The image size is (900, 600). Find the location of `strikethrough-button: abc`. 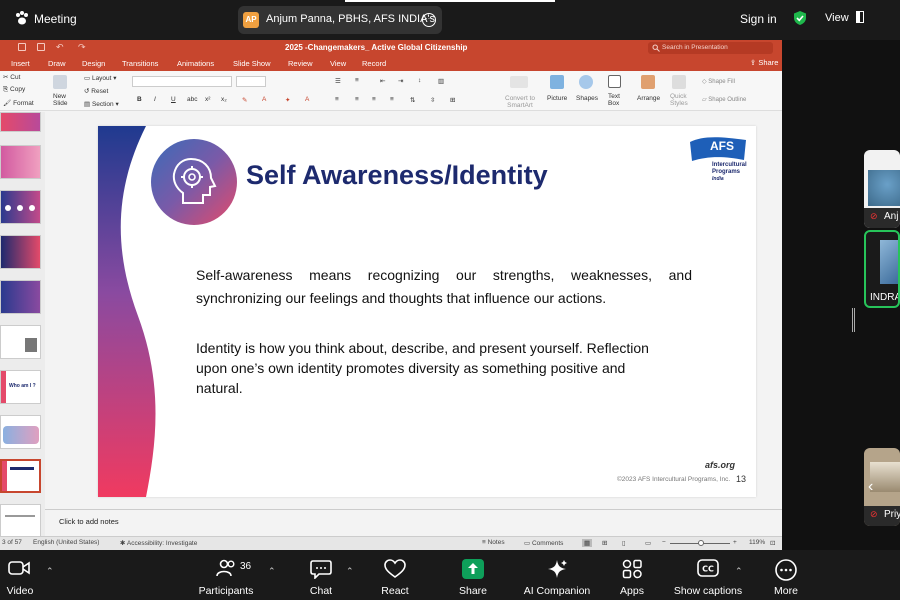

strikethrough-button: abc is located at coordinates (192, 99).